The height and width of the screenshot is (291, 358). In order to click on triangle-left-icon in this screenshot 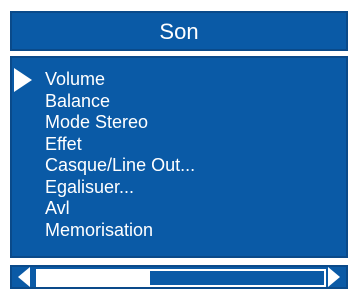, I will do `click(24, 277)`.